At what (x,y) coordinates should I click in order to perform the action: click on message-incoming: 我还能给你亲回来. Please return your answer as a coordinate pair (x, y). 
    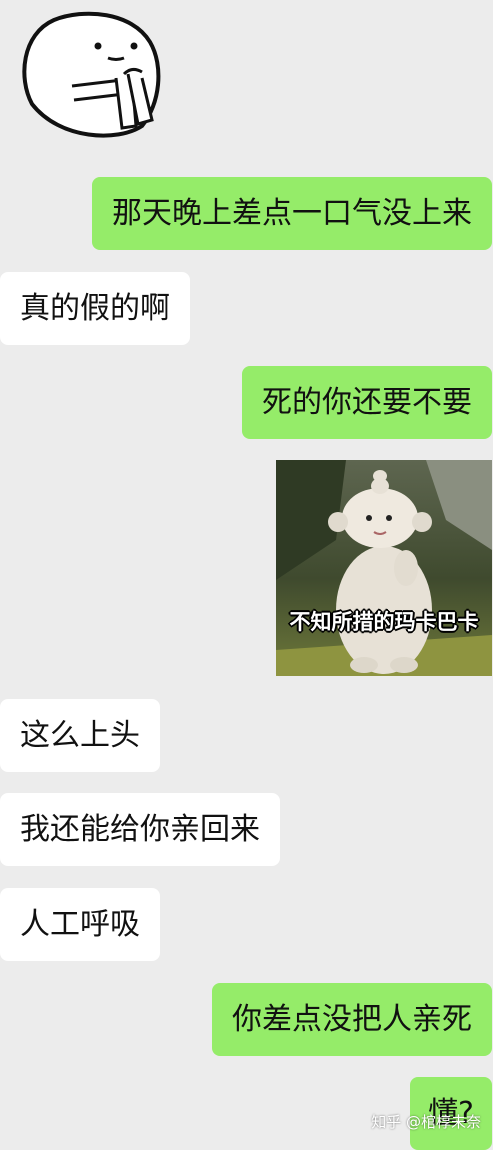
    Looking at the image, I should click on (140, 829).